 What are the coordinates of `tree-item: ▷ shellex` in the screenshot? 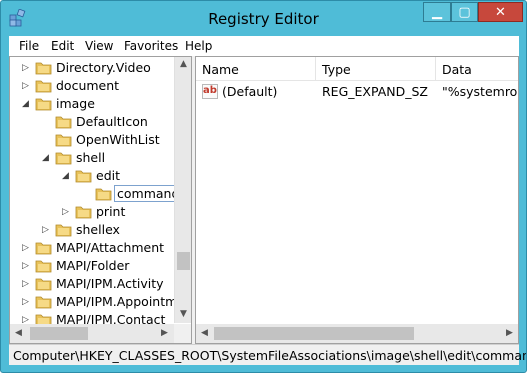 It's located at (92, 230).